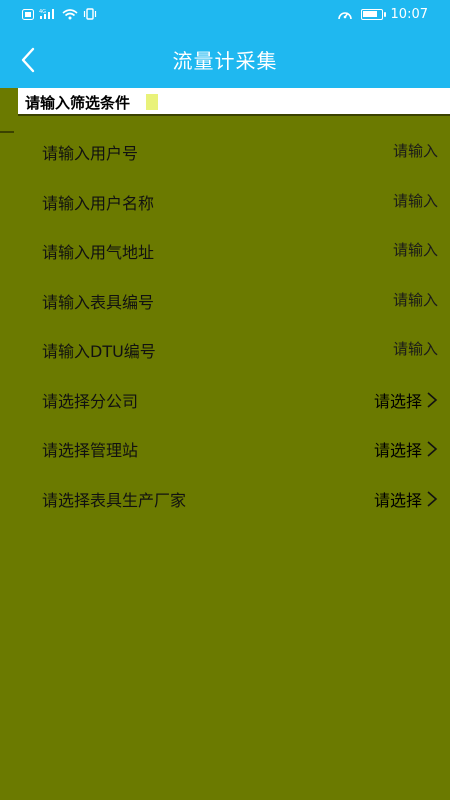  I want to click on page-title: 流量计采集, so click(225, 61).